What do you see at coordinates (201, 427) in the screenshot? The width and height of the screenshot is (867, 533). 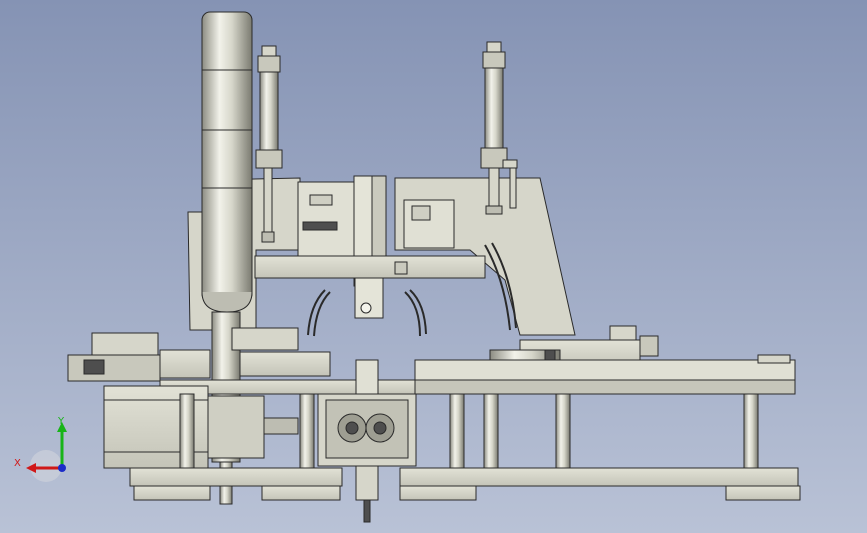 I see `servo-motor` at bounding box center [201, 427].